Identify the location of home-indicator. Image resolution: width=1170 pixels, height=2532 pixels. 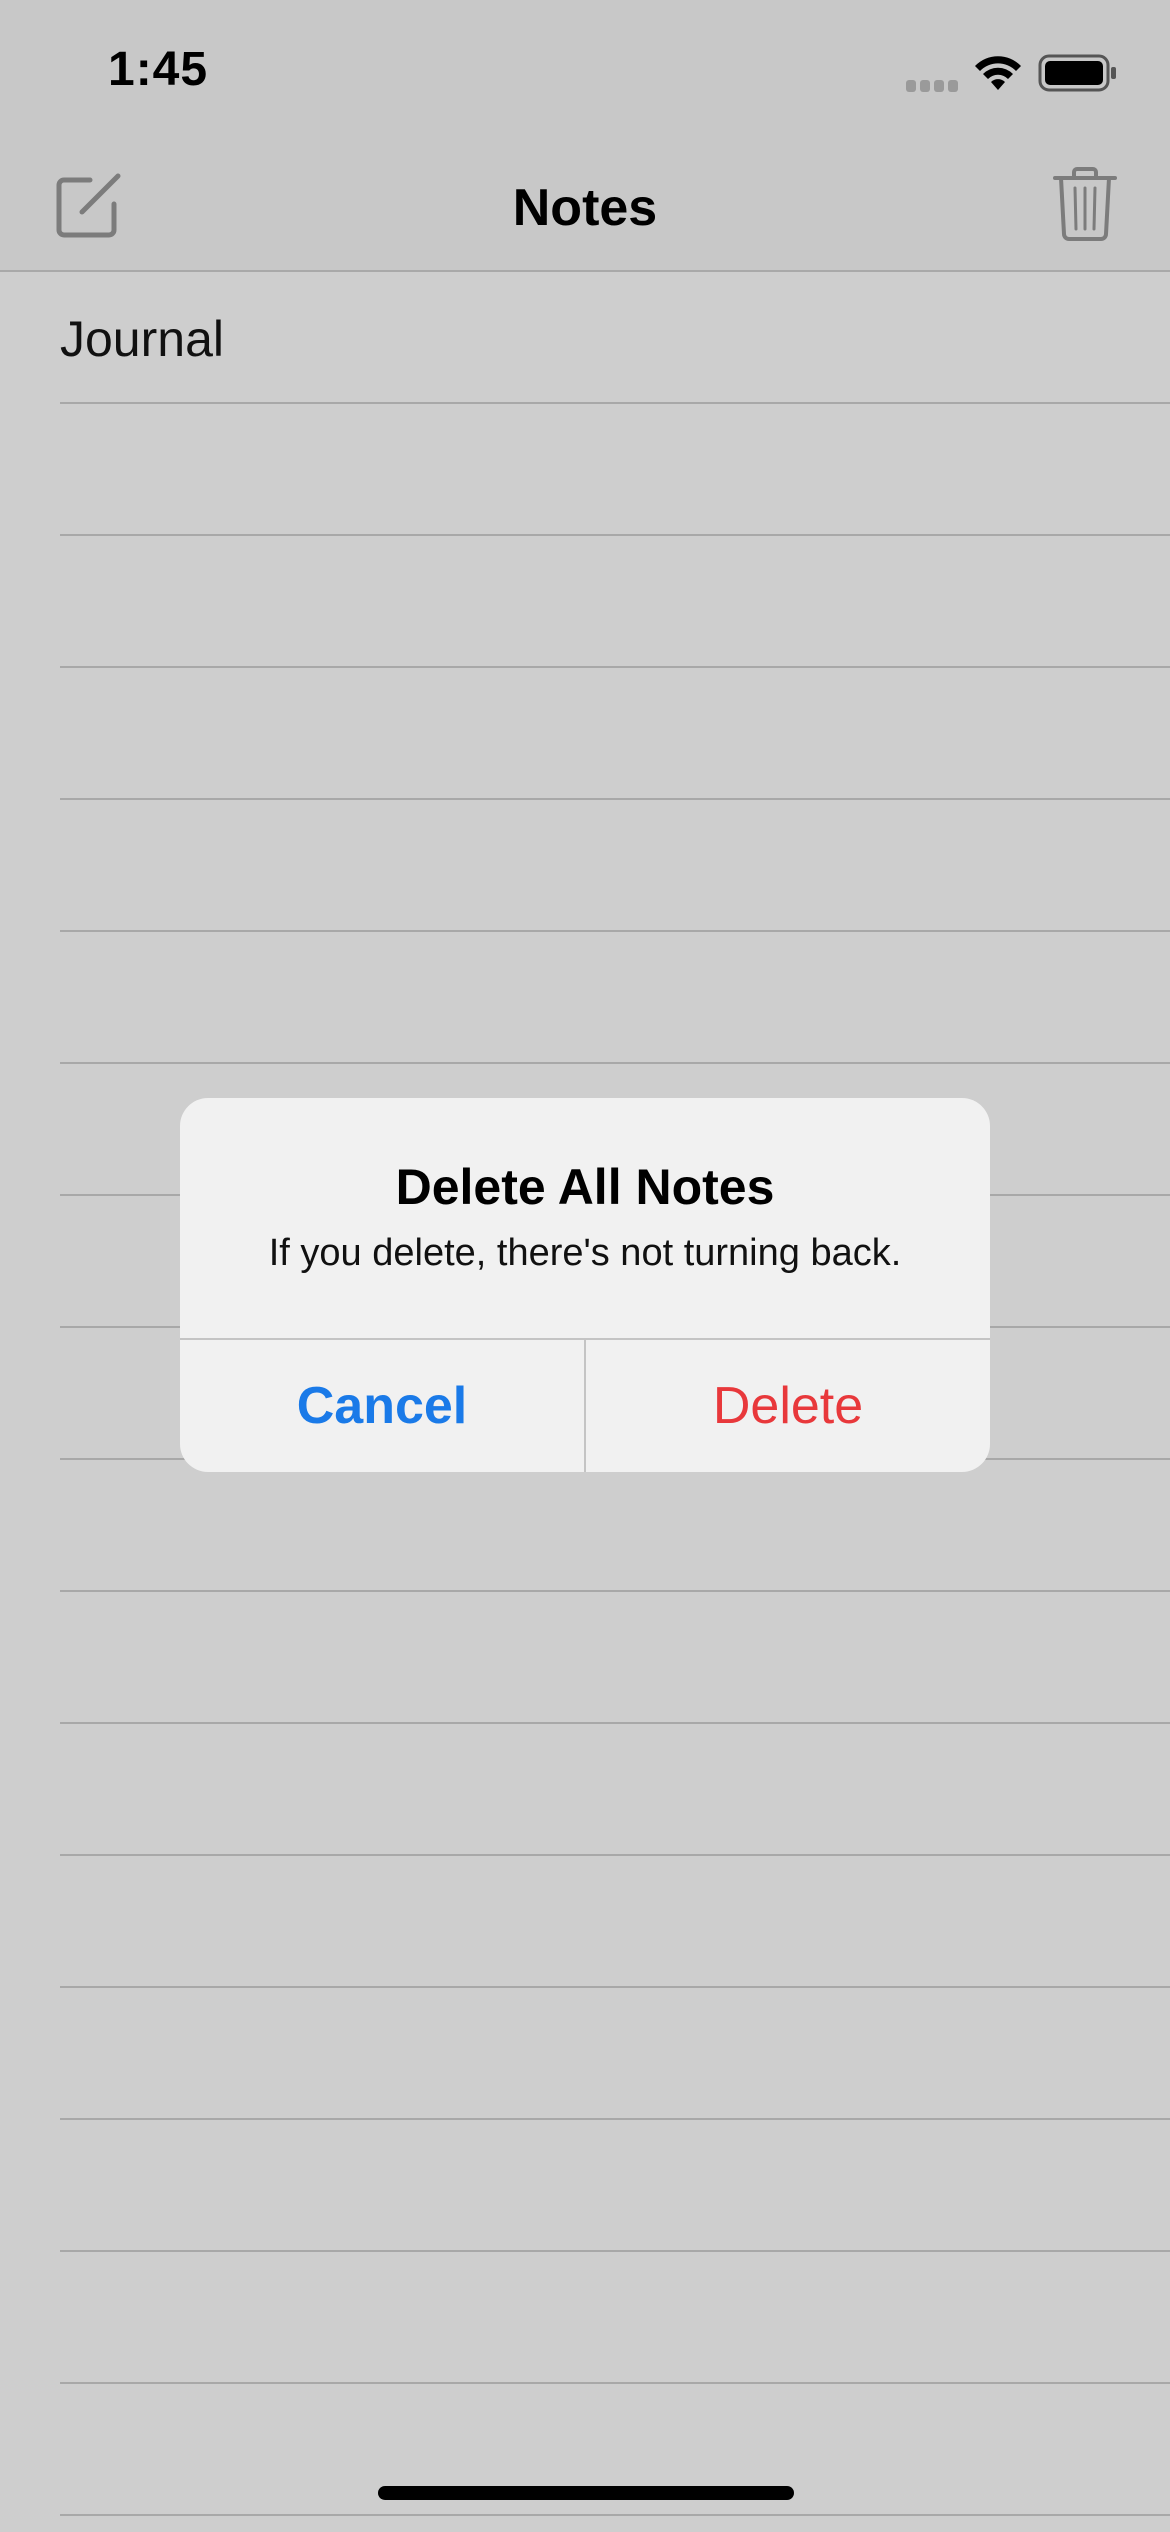
(586, 2493).